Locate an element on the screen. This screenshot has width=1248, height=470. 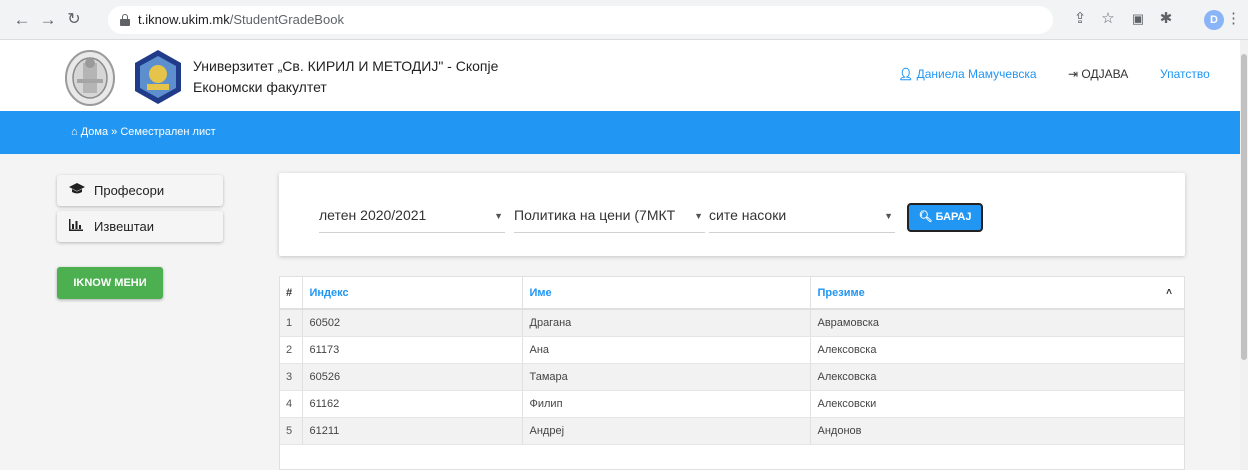
search-icon: 🔍︎ is located at coordinates (925, 217).